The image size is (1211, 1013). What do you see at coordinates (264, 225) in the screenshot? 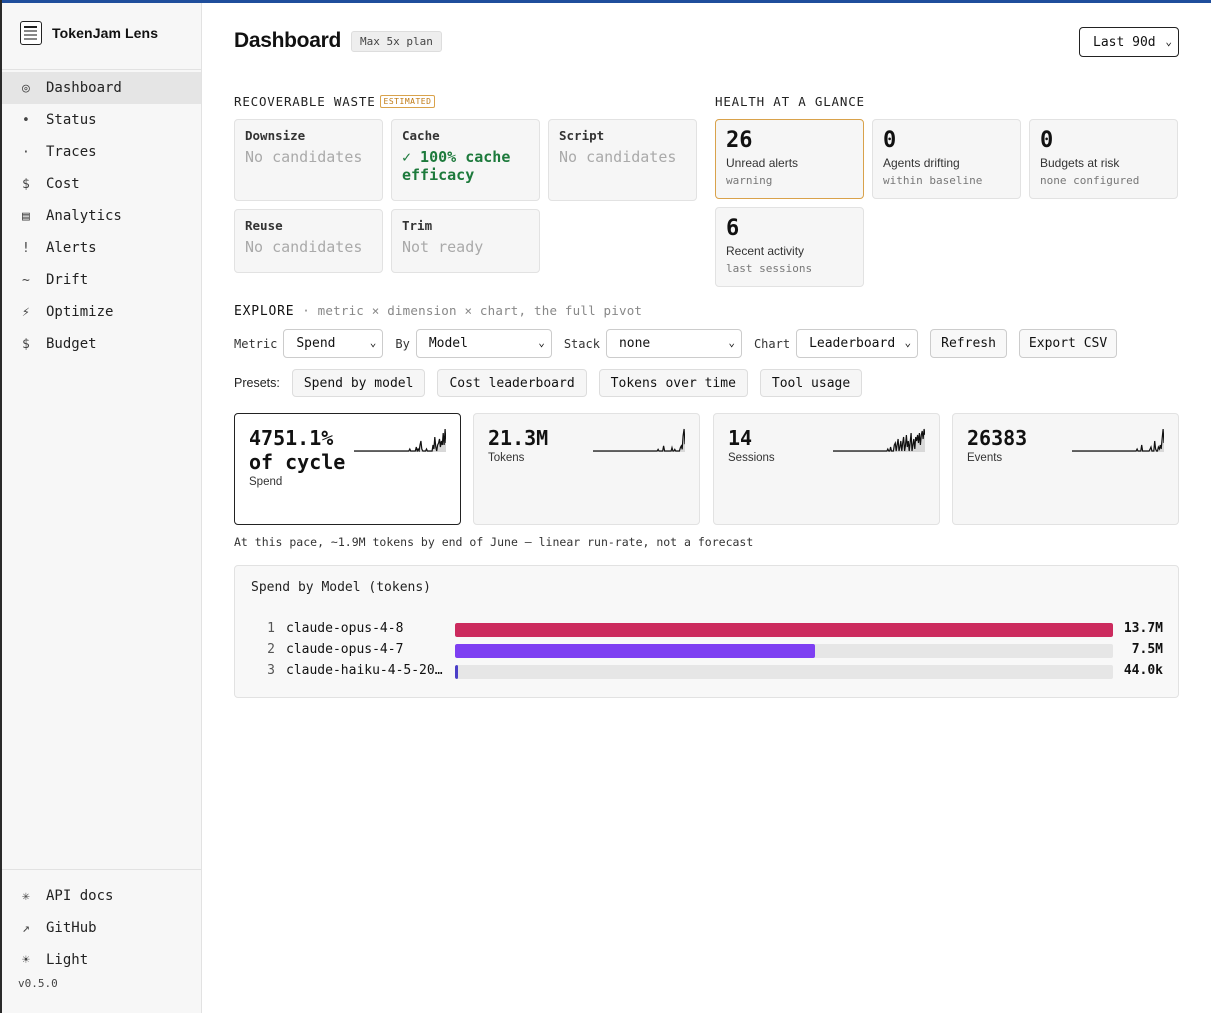
I see `waste-card-title: Reuse` at bounding box center [264, 225].